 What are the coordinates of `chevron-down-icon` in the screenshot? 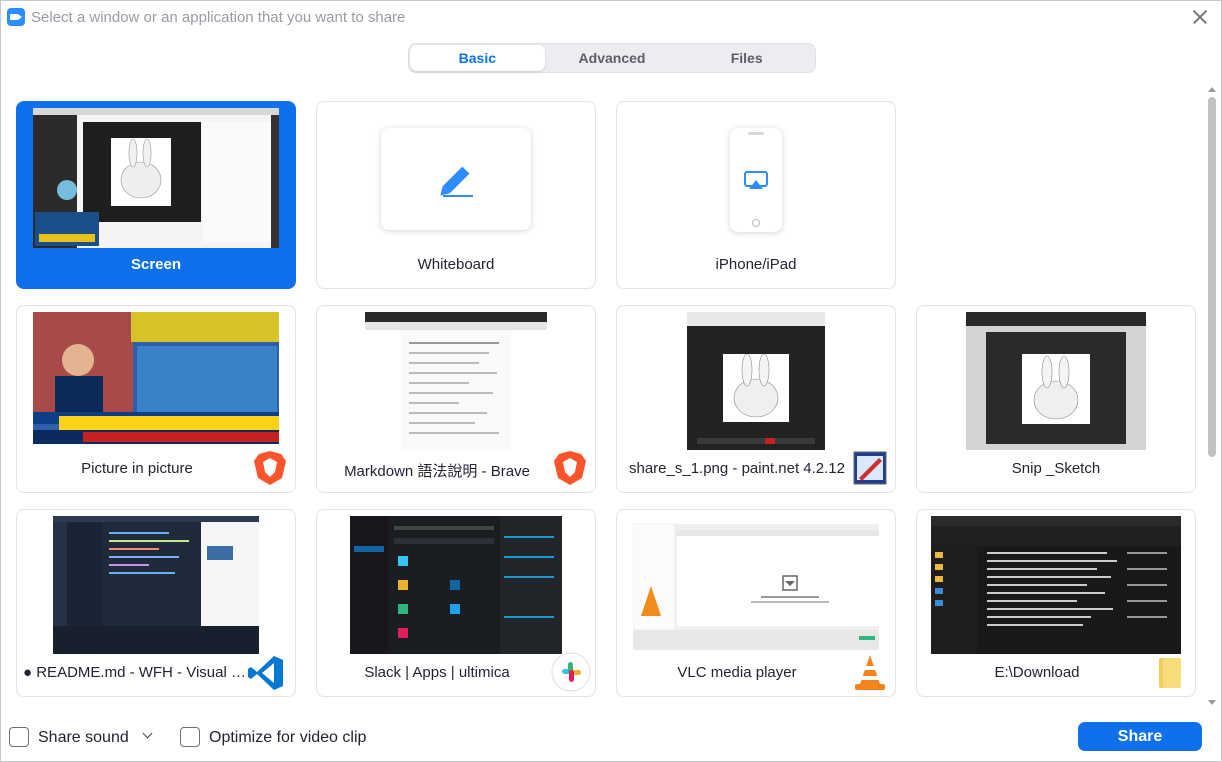 It's located at (148, 736).